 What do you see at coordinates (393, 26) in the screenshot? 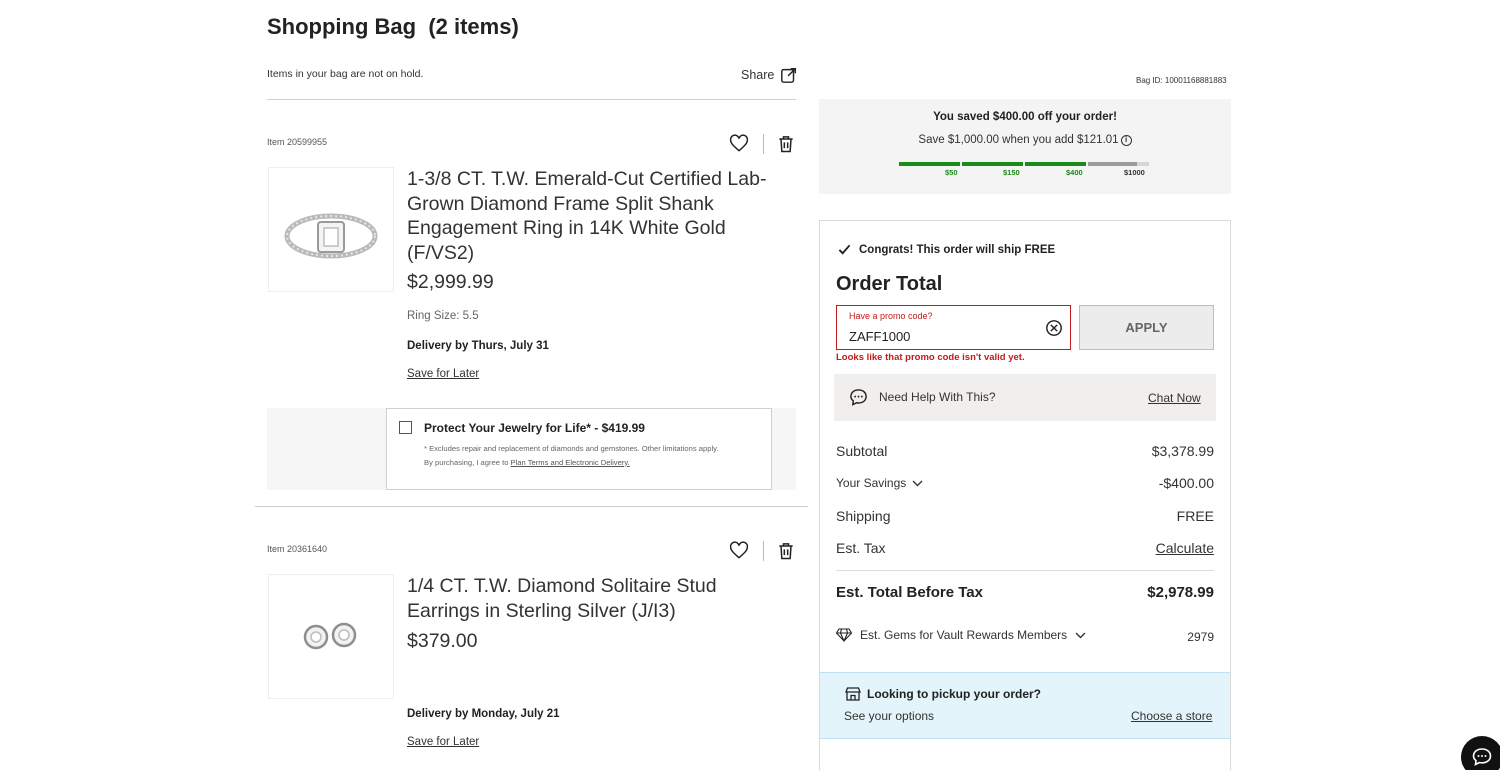
I see `page-title: Shopping Bag (2 items)` at bounding box center [393, 26].